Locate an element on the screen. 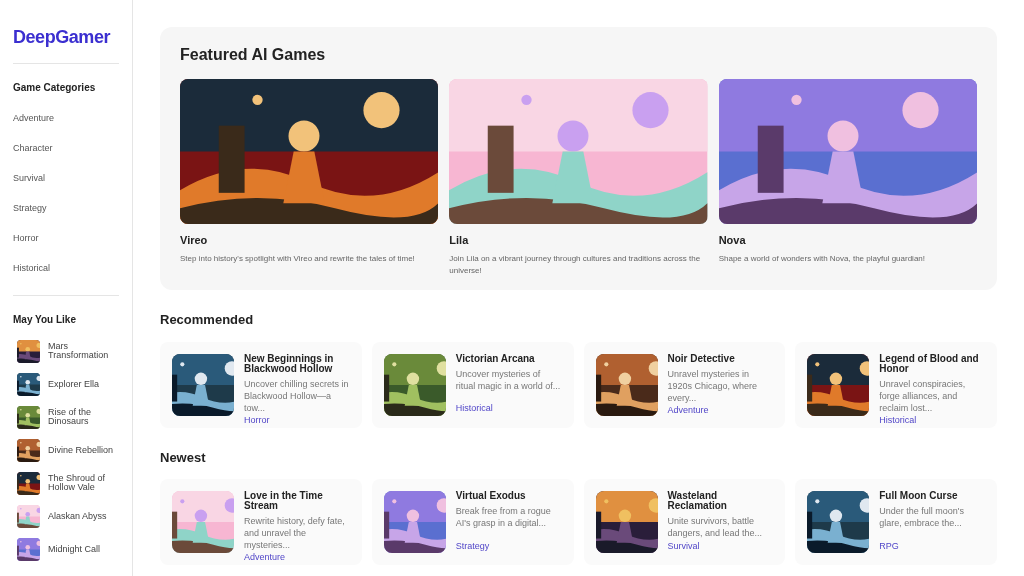 Image resolution: width=1024 pixels, height=576 pixels. suggestion-item: Explorer Ella is located at coordinates (68, 384).